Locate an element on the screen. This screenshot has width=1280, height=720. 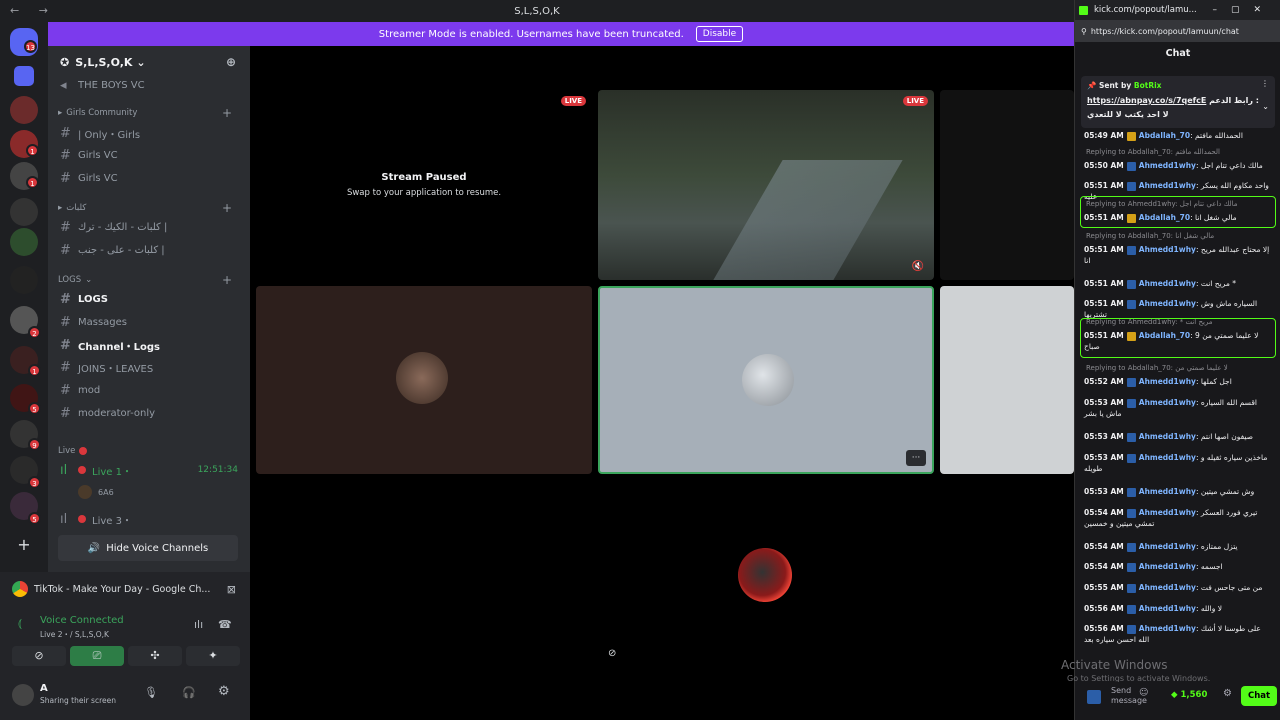
add-server-icon: + is located at coordinates (24, 546).